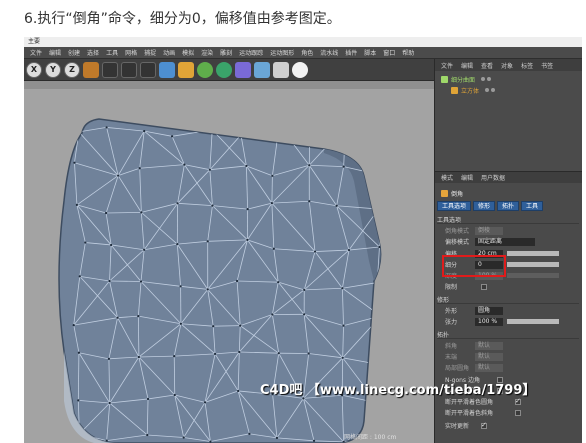 The width and height of the screenshot is (586, 443). What do you see at coordinates (447, 177) in the screenshot?
I see `attribute-manager-tab-0: 模式` at bounding box center [447, 177].